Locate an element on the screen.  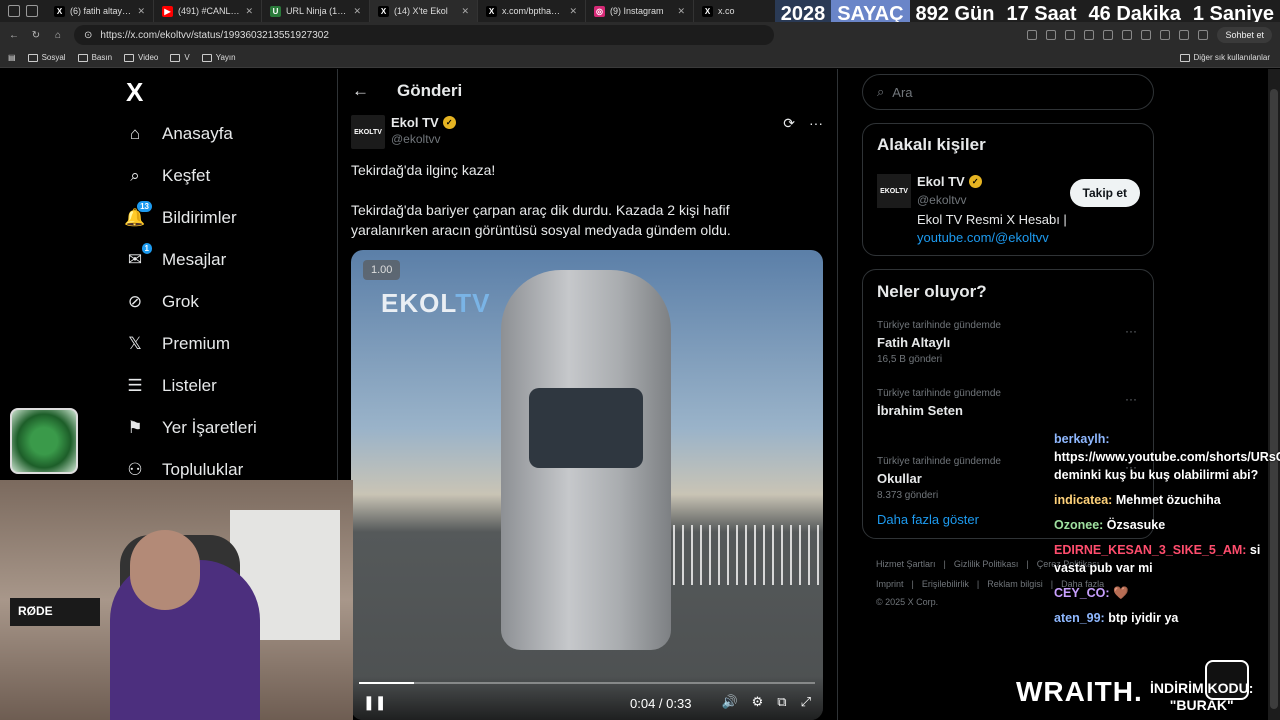
tab-actions-icon is located at coordinates (32, 11).